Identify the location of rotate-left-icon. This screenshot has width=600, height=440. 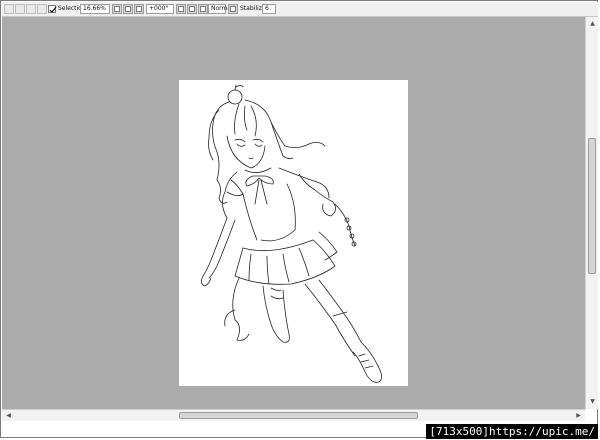
(181, 9).